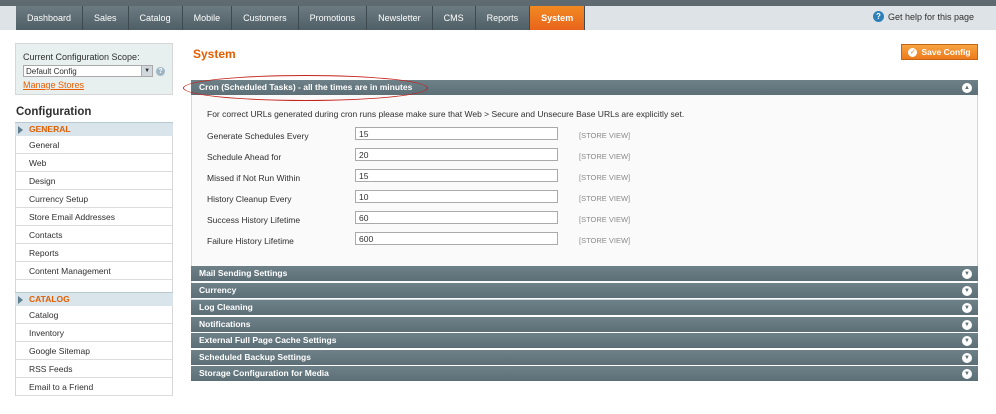 This screenshot has width=996, height=414. I want to click on section-title: Scheduled Backup Settings, so click(255, 357).